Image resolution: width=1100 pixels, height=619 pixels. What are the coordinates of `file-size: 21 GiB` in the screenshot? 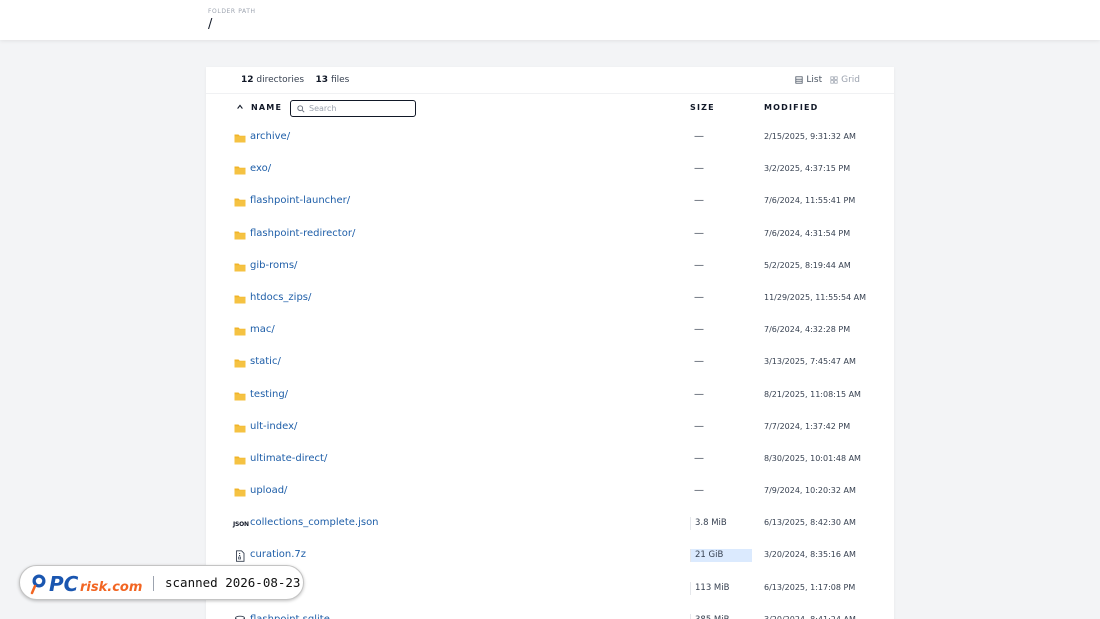 It's located at (721, 556).